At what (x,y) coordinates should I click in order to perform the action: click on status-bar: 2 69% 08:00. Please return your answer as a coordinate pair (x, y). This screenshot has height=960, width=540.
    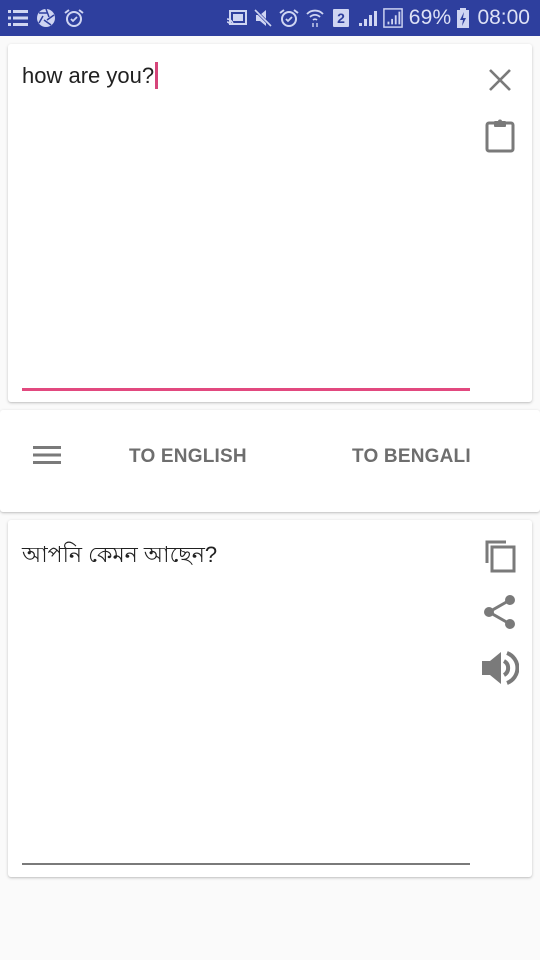
    Looking at the image, I should click on (270, 18).